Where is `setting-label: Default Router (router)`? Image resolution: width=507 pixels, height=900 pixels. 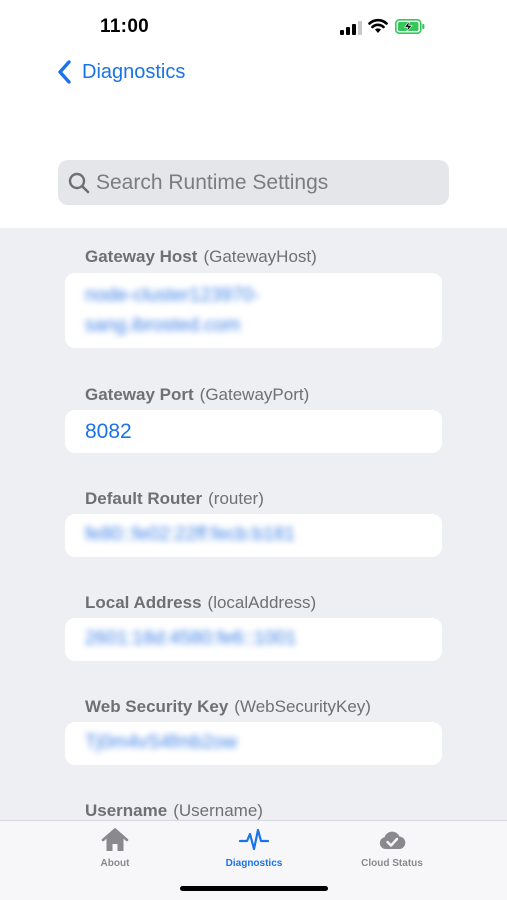
setting-label: Default Router (router) is located at coordinates (174, 499).